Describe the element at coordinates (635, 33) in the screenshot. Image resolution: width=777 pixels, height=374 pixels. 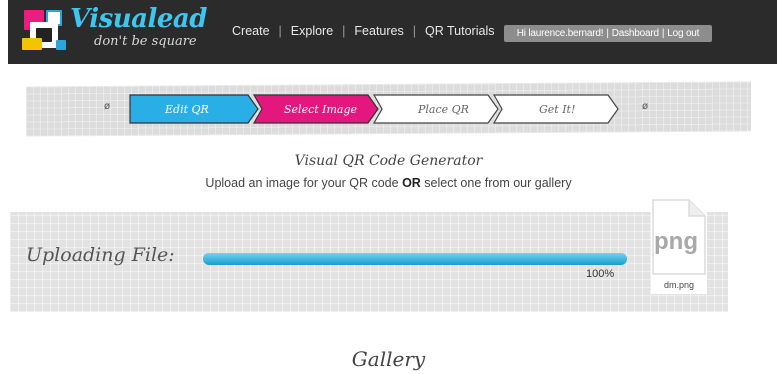
I see `dashboard-link: Dashboard` at that location.